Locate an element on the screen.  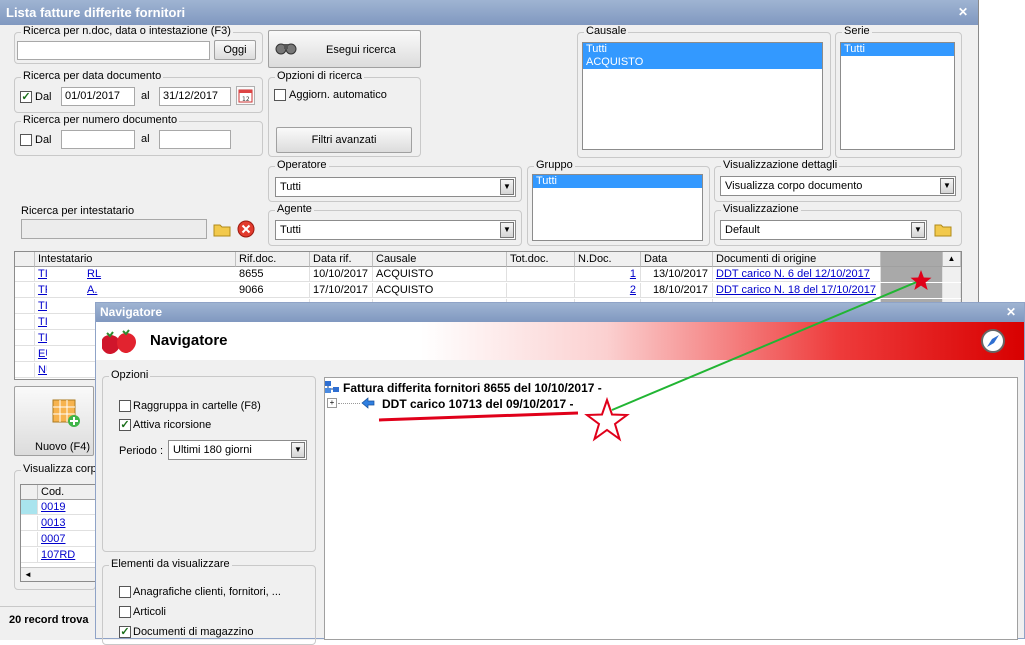
annotation-connector-line is located at coordinates (765, 345).